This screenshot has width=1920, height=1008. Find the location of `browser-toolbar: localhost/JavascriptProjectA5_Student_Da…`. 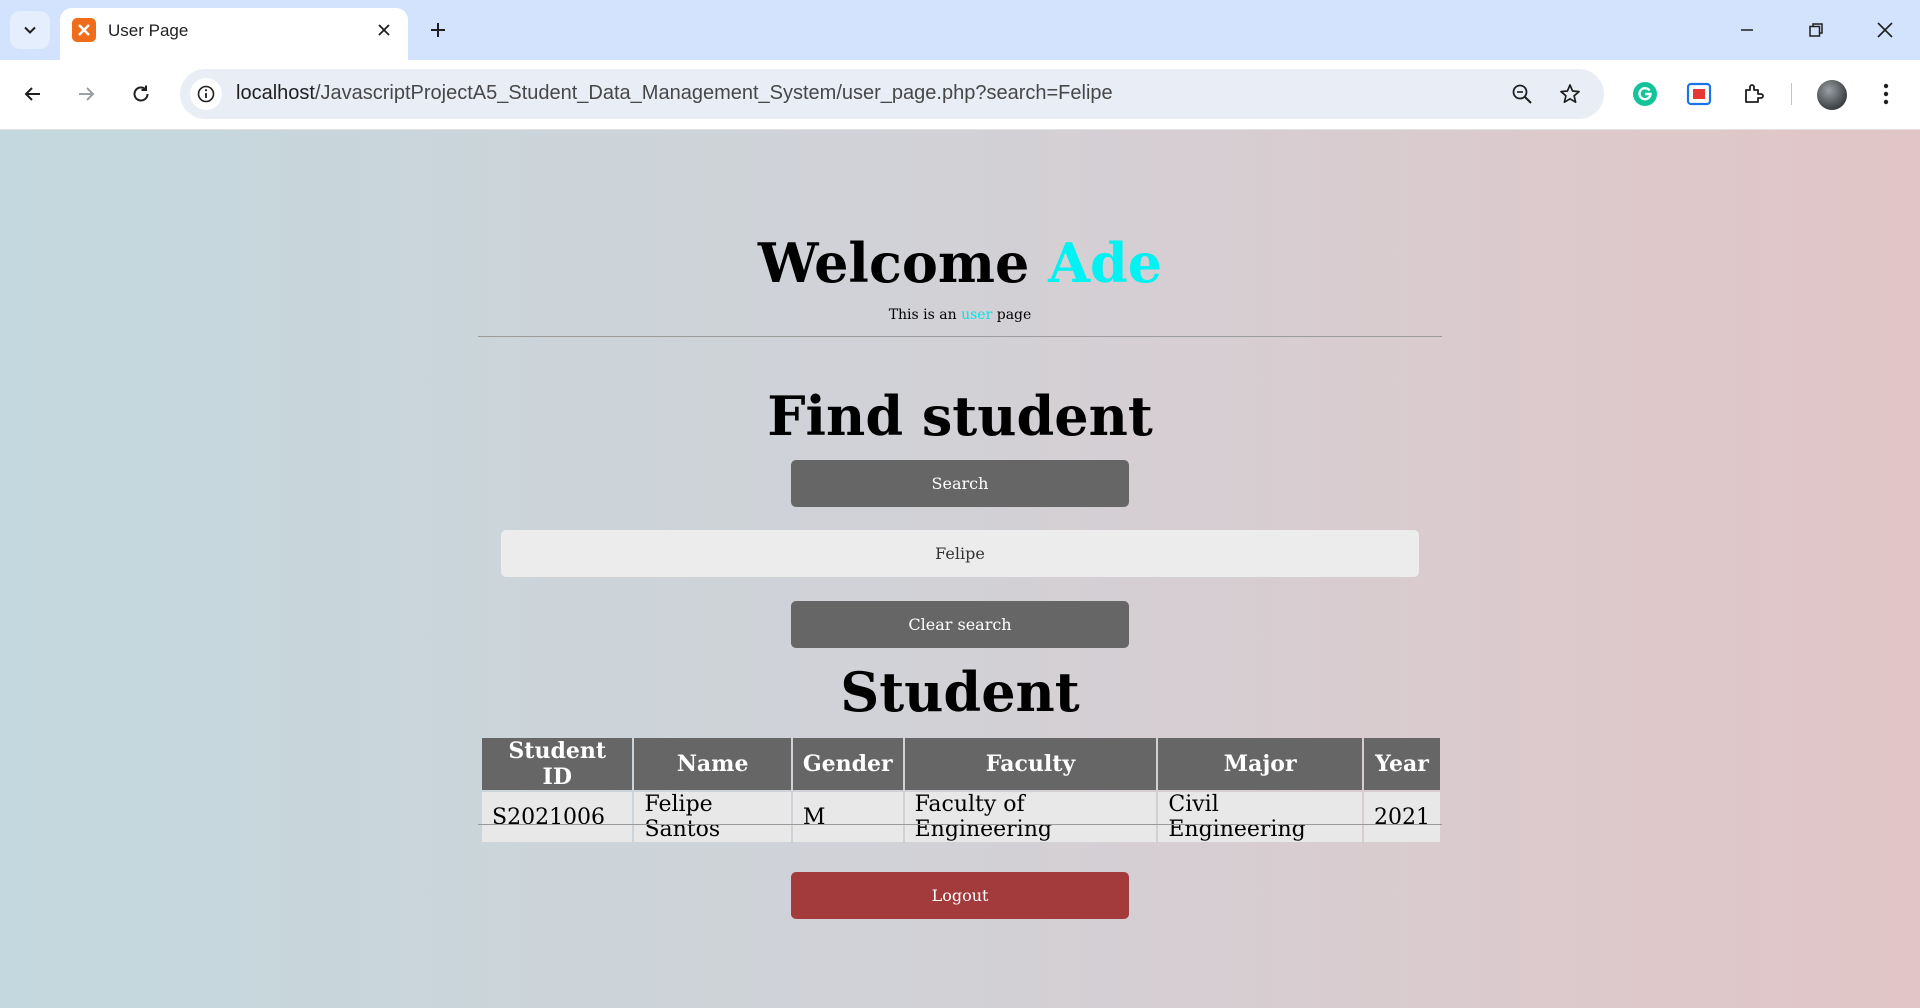

browser-toolbar: localhost/JavascriptProjectA5_Student_Da… is located at coordinates (960, 95).